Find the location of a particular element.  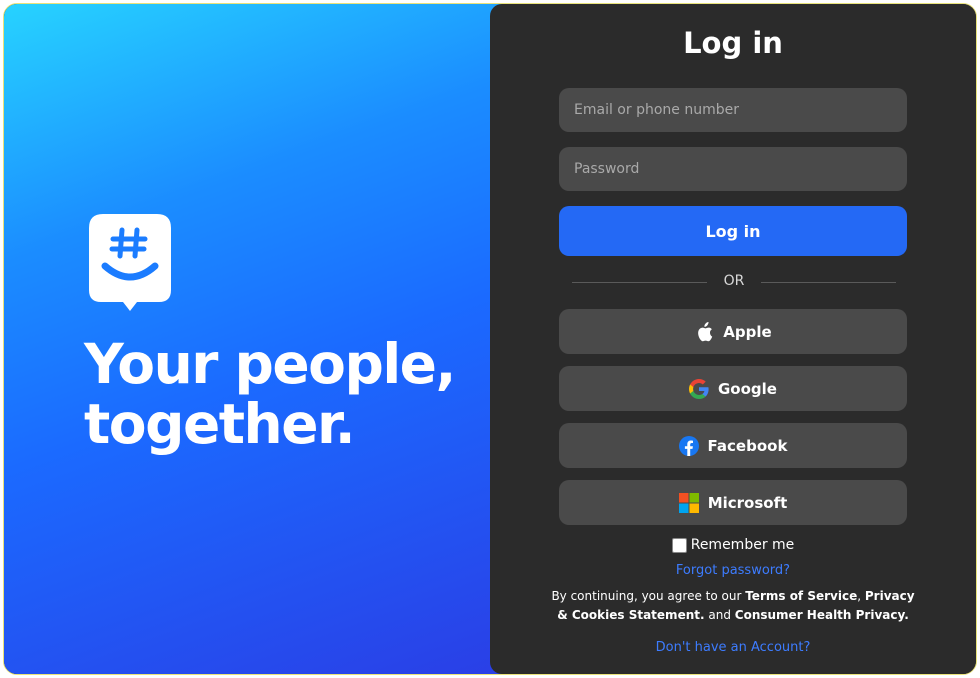

tagline-line-1: Your people, is located at coordinates (270, 364).